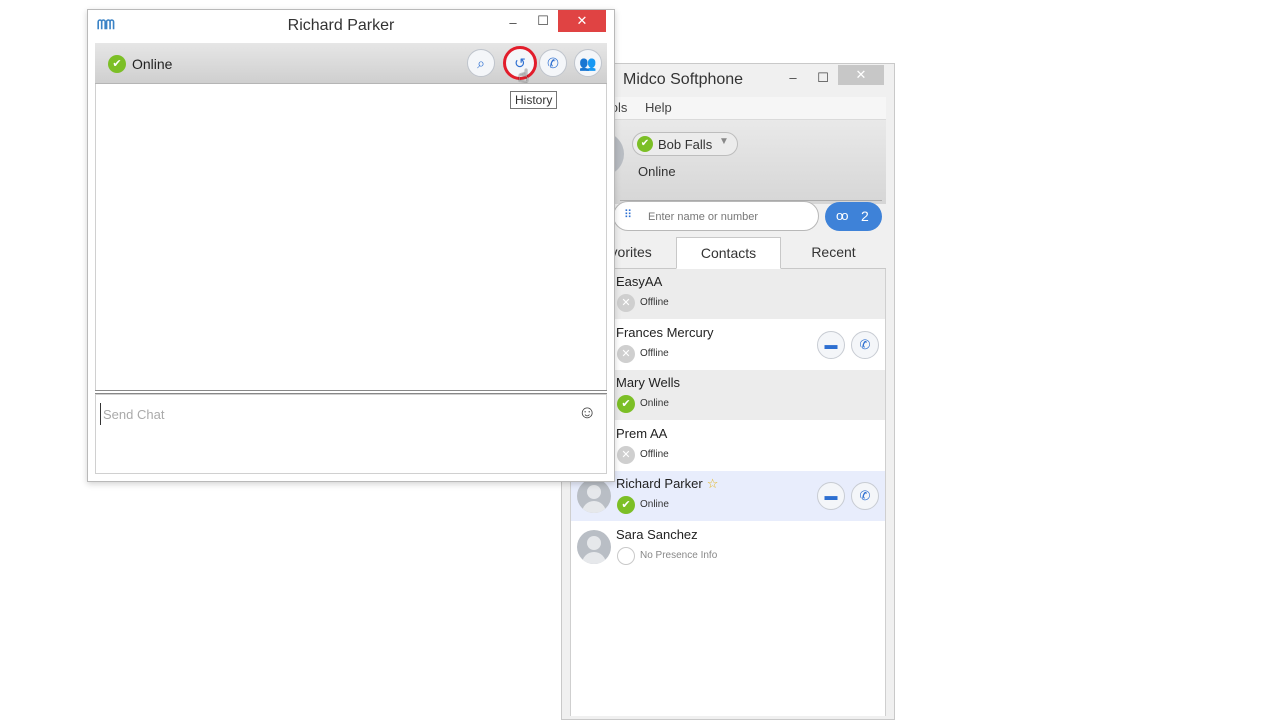  Describe the element at coordinates (728, 217) in the screenshot. I see `search-input` at that location.